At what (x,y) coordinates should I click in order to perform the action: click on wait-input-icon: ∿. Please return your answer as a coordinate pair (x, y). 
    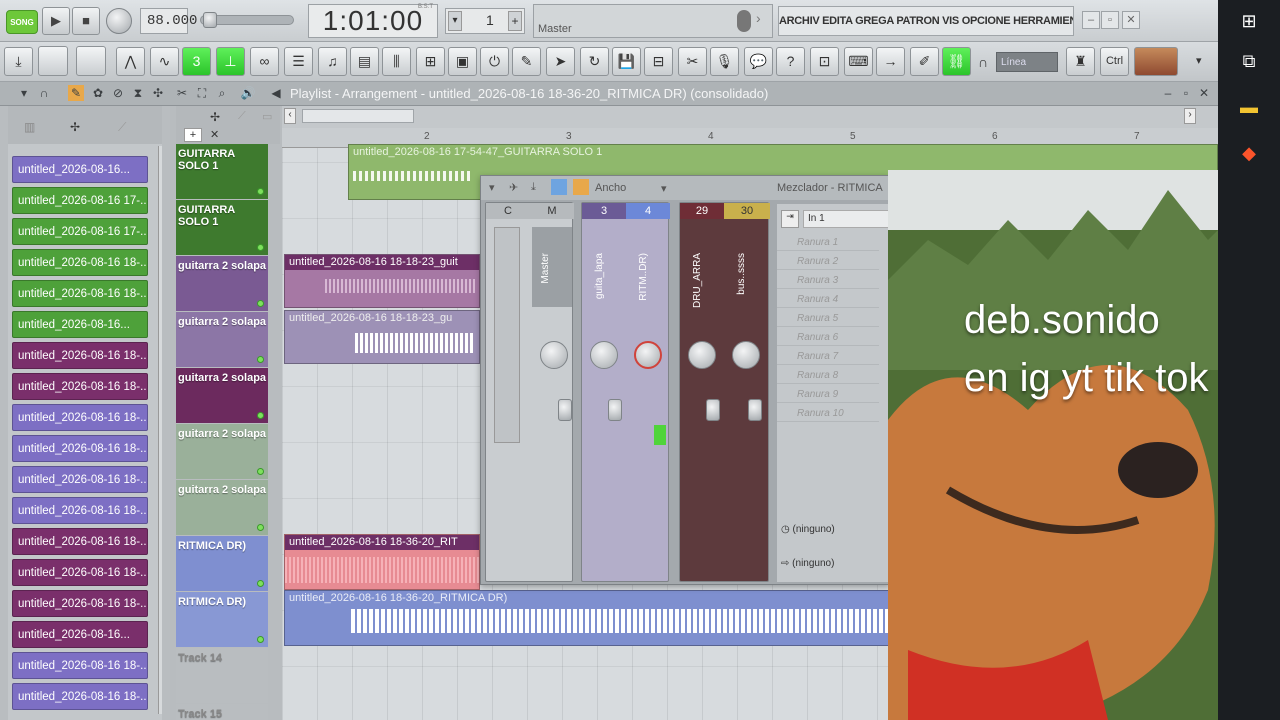
    Looking at the image, I should click on (164, 61).